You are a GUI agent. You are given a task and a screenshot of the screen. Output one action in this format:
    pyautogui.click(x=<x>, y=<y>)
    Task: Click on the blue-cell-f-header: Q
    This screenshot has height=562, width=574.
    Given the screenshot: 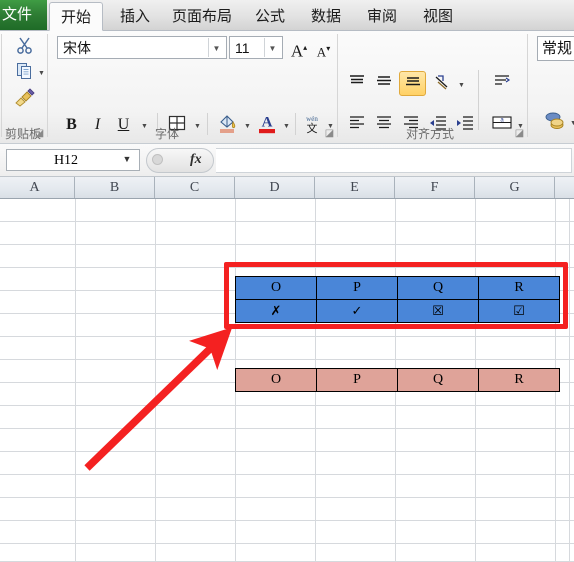 What is the action you would take?
    pyautogui.click(x=438, y=288)
    